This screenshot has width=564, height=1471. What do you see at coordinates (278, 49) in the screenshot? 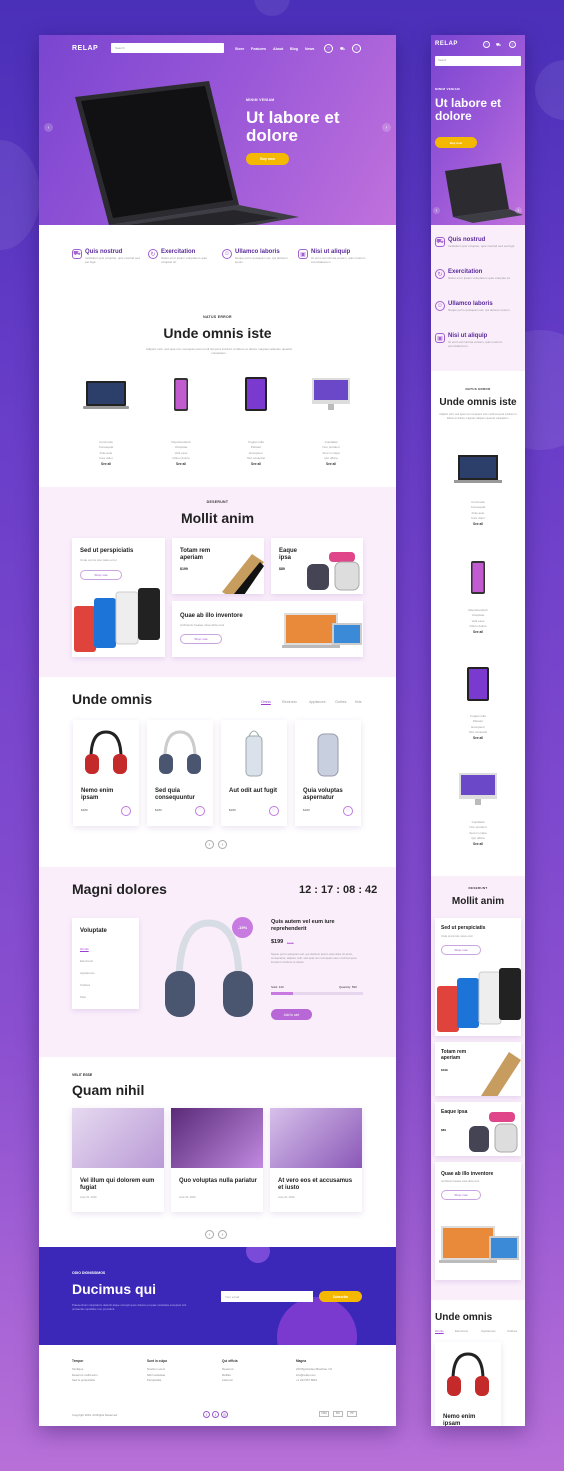
I see `nav-about: About` at bounding box center [278, 49].